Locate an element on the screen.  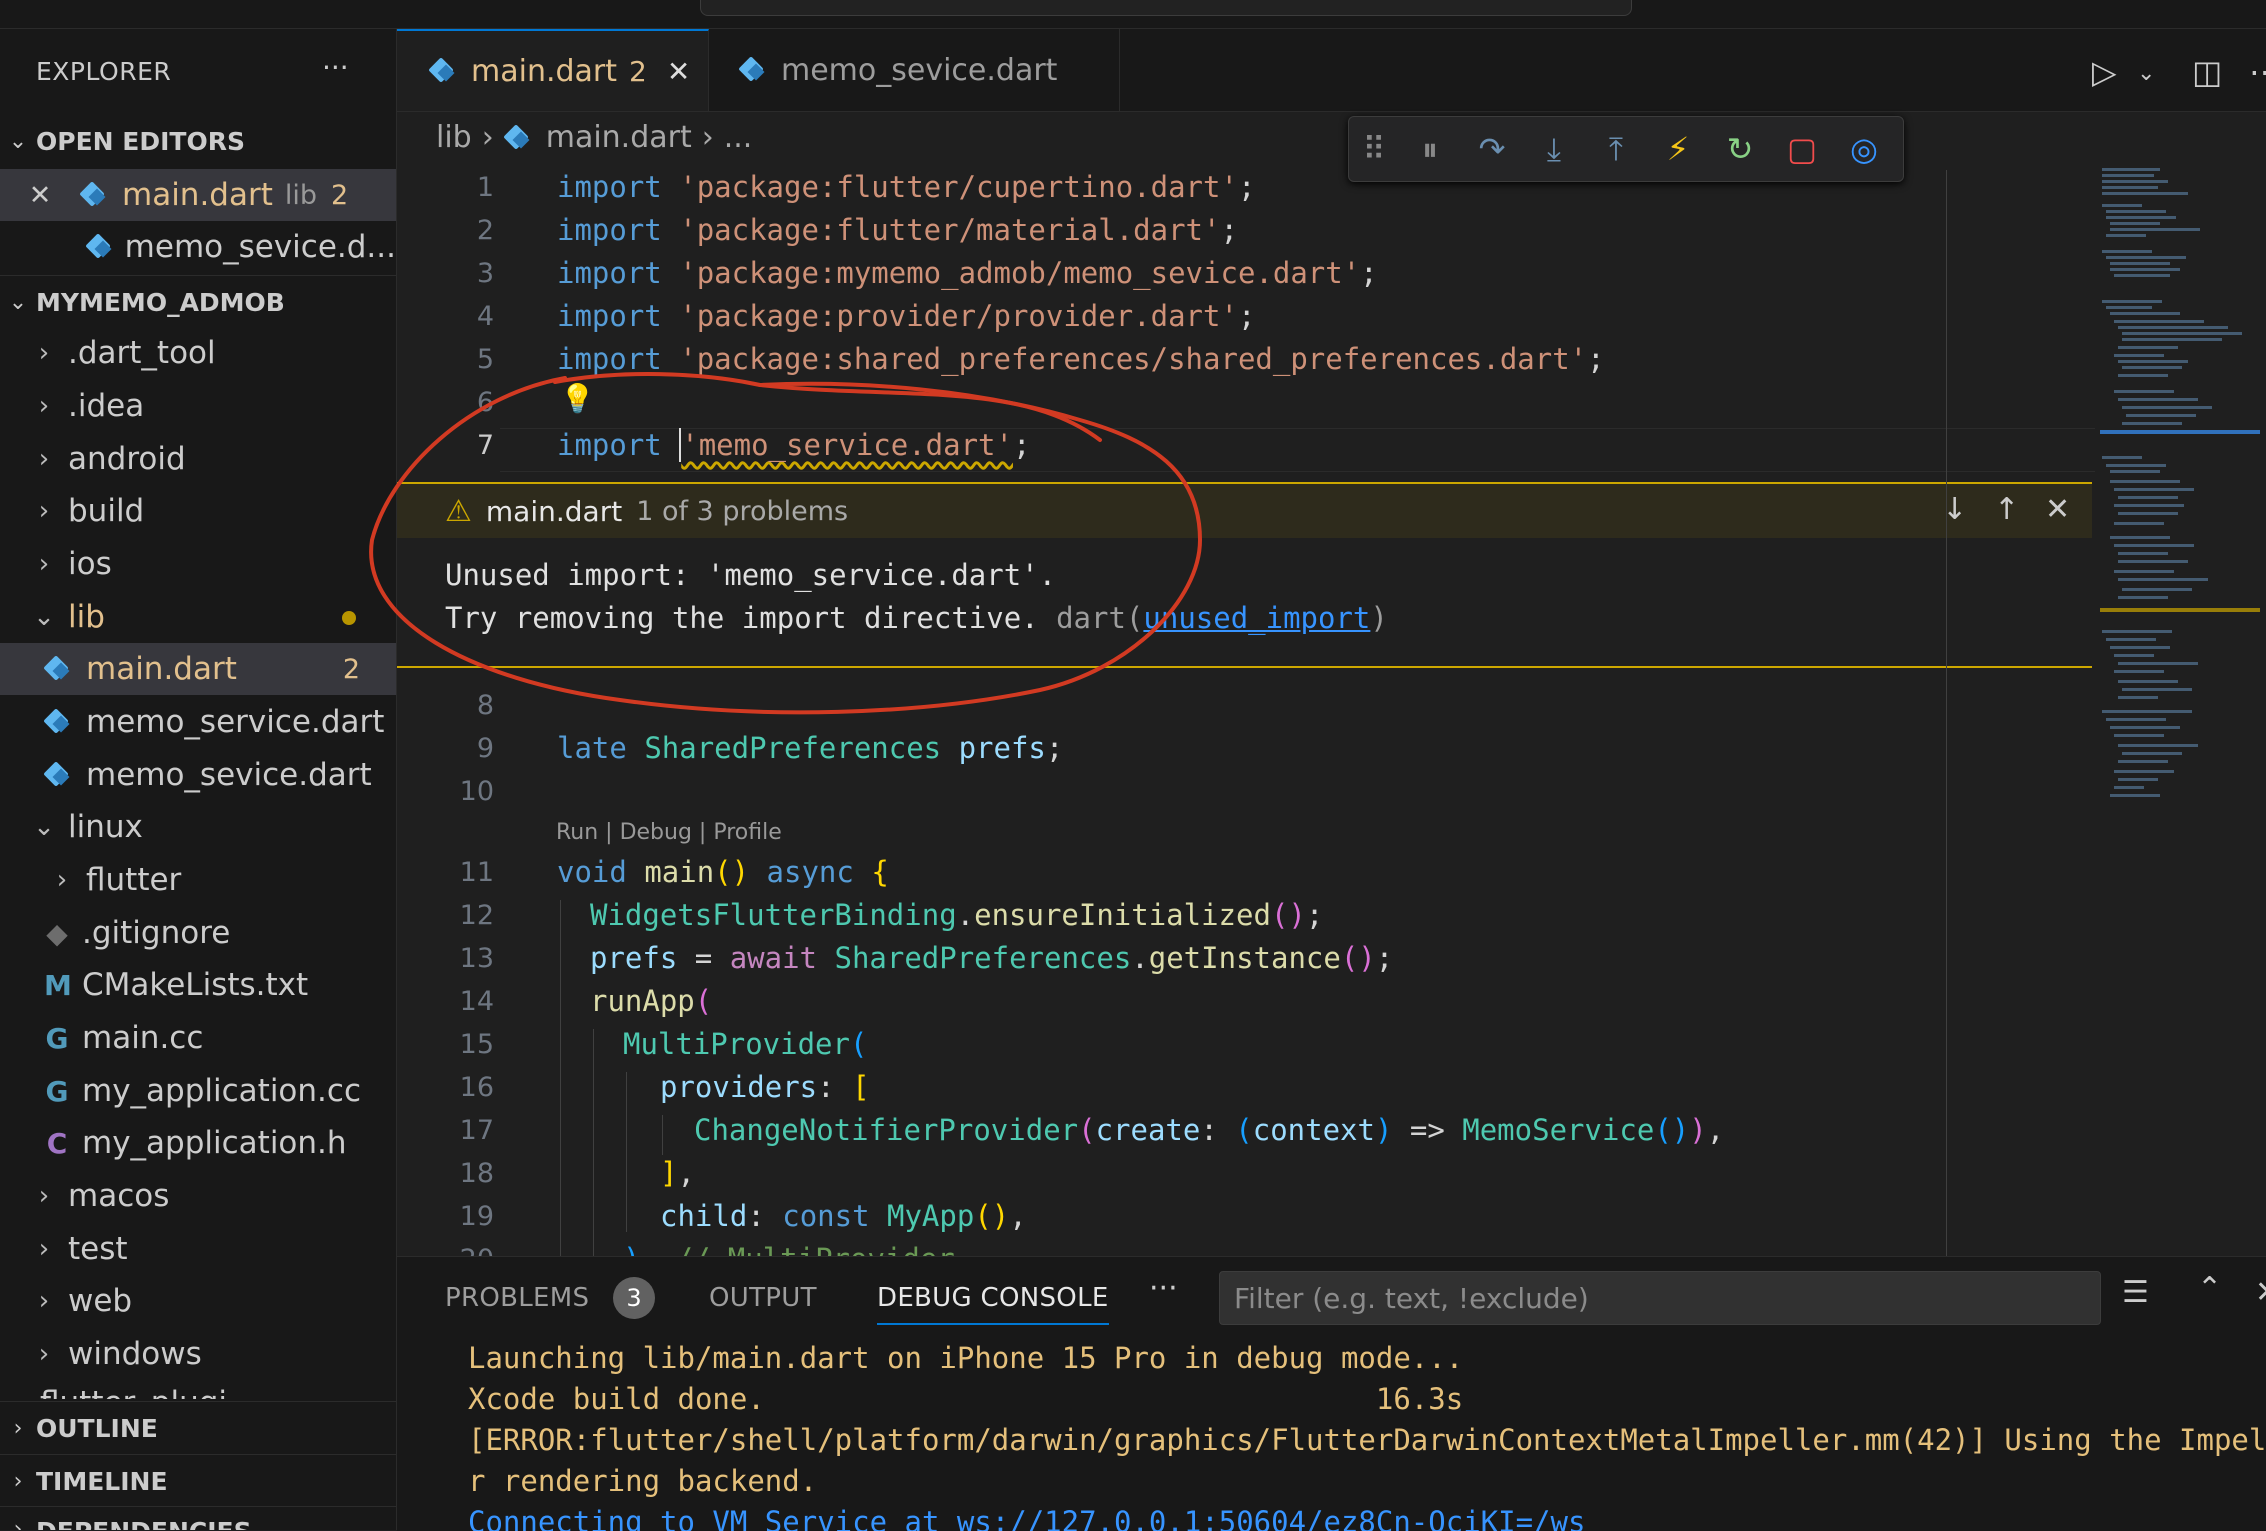
open-editors-section: ⌄ OPEN EDITORS is located at coordinates (198, 141).